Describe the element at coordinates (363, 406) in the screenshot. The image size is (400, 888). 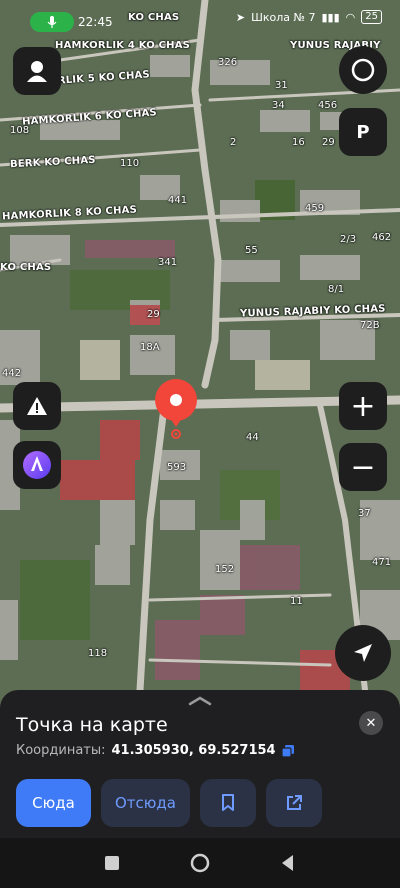
I see `zoom-in-button: +` at that location.